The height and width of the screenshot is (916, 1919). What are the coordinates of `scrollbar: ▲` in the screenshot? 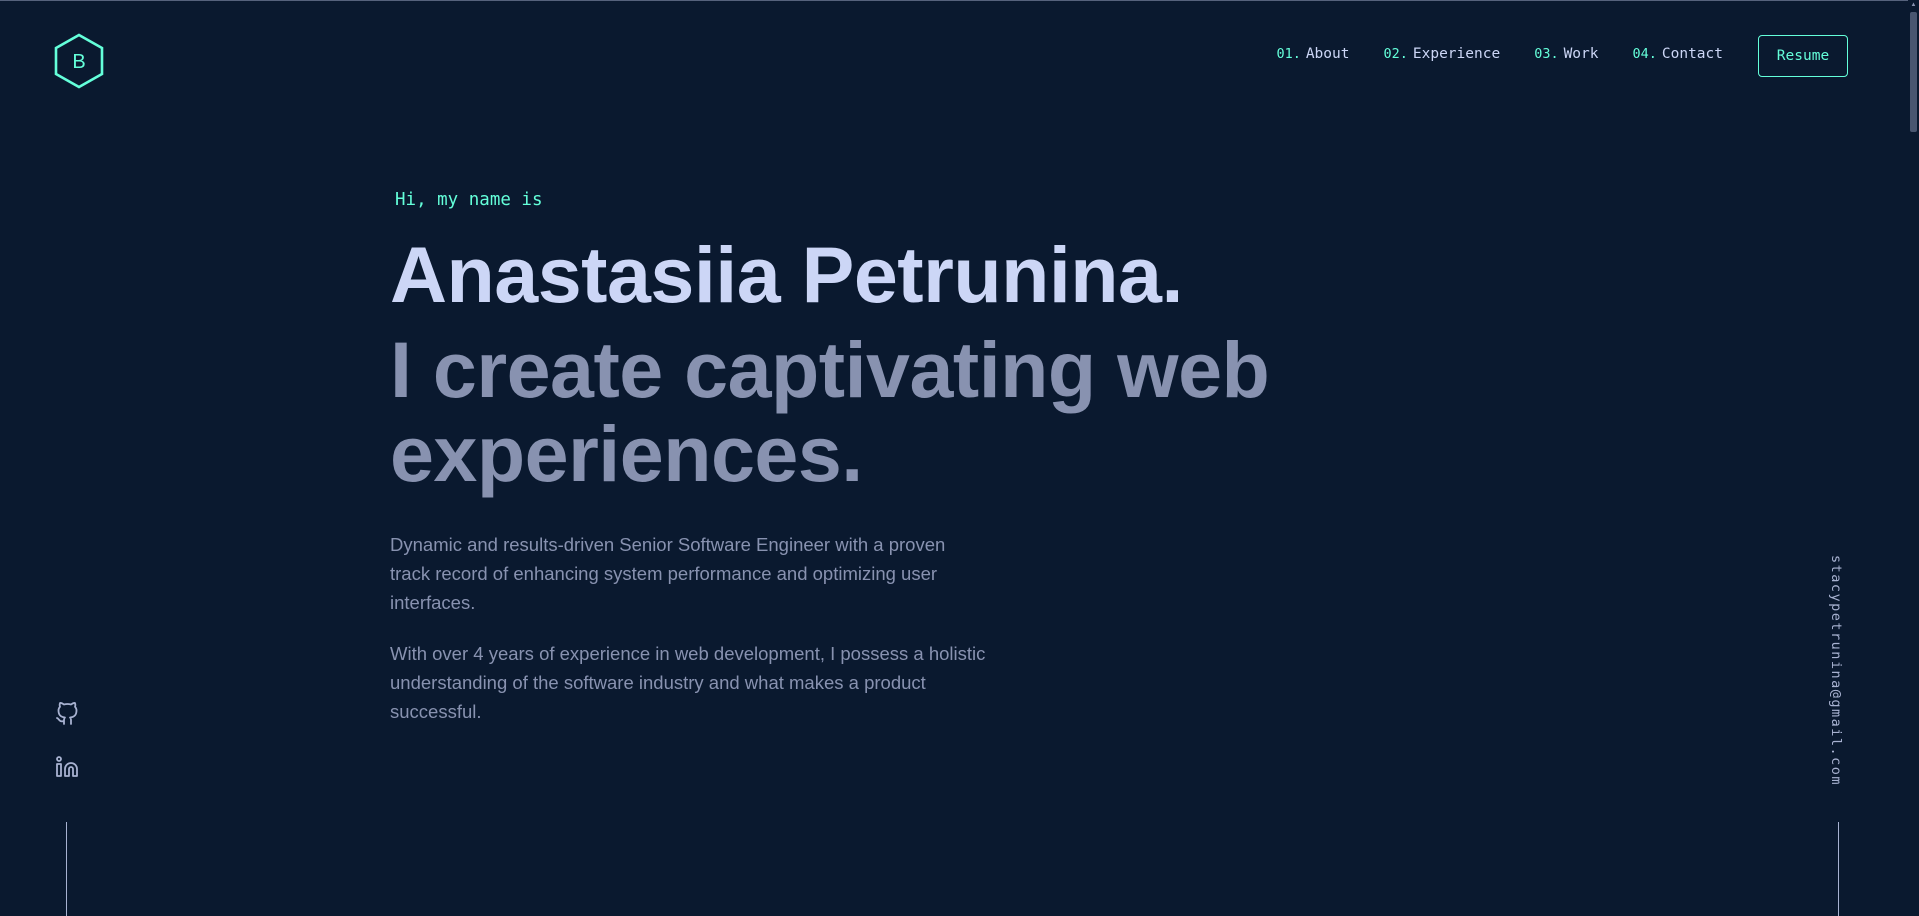 It's located at (1913, 458).